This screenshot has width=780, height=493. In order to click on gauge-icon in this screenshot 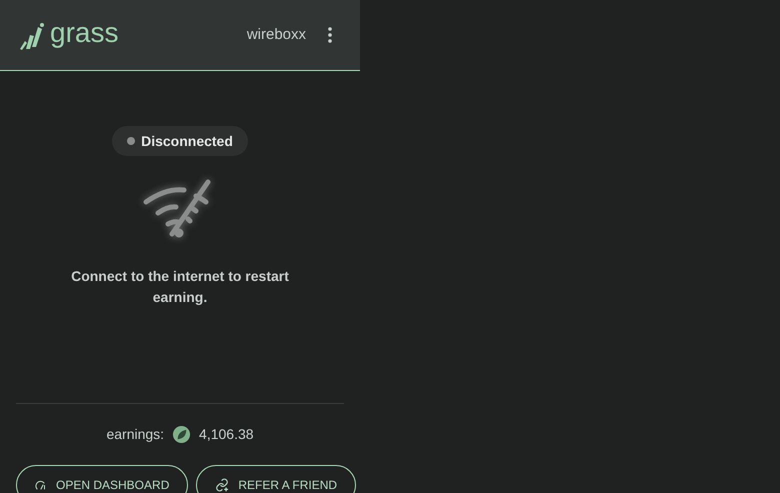, I will do `click(41, 485)`.